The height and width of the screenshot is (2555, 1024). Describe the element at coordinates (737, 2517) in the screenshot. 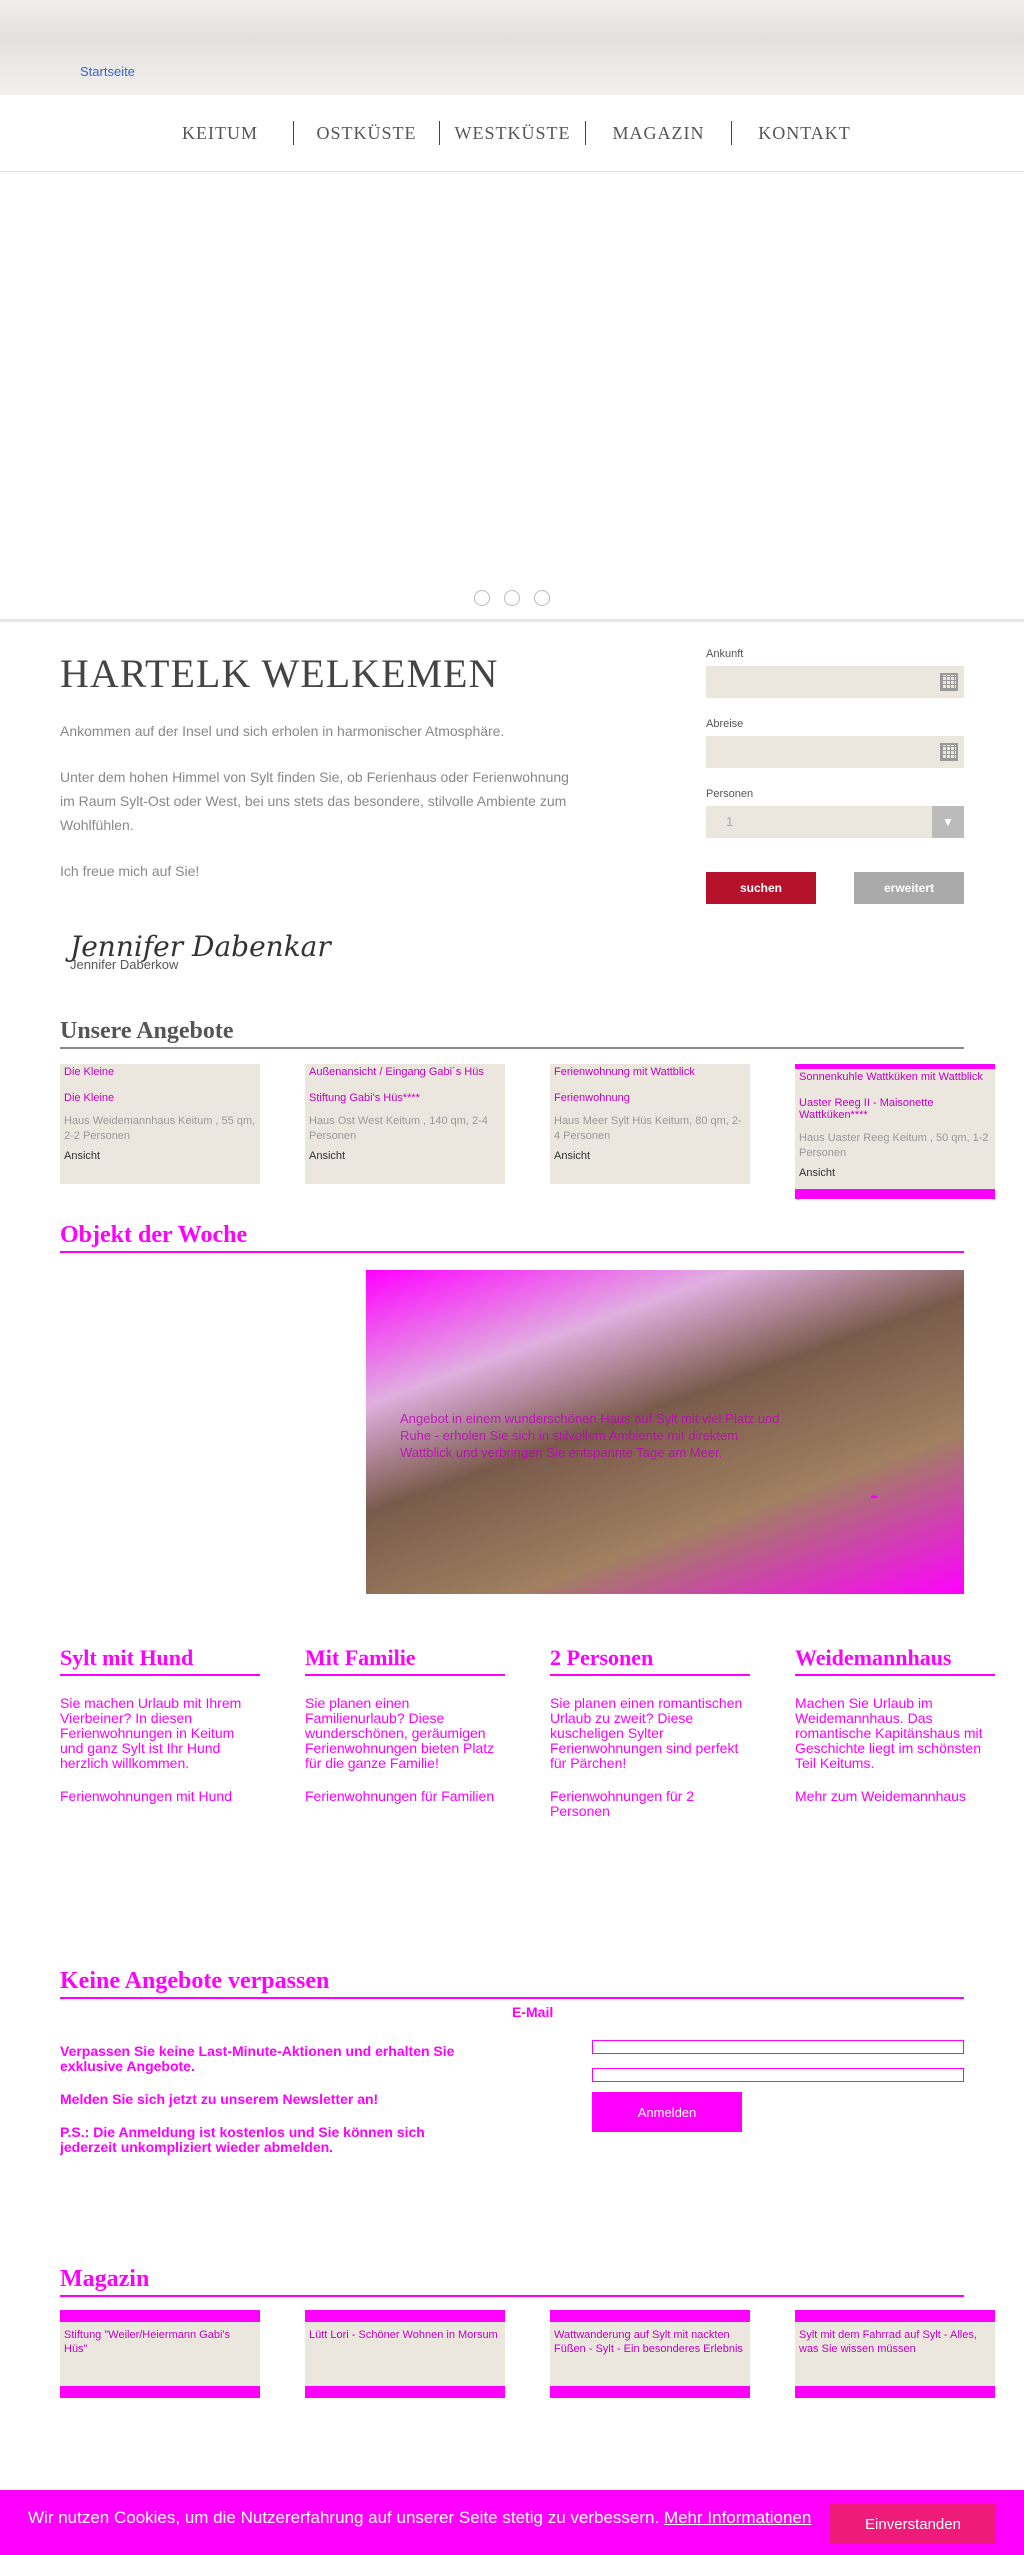

I see `cookie-more-link: Mehr Informationen` at that location.